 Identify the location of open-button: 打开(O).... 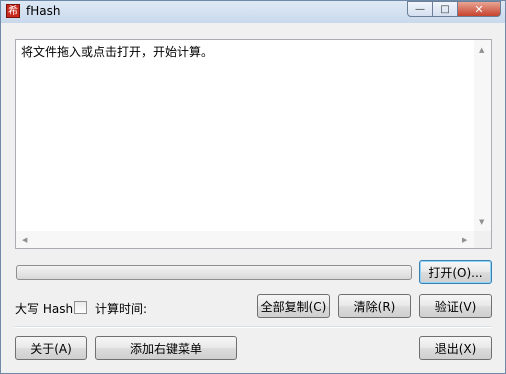
(455, 272).